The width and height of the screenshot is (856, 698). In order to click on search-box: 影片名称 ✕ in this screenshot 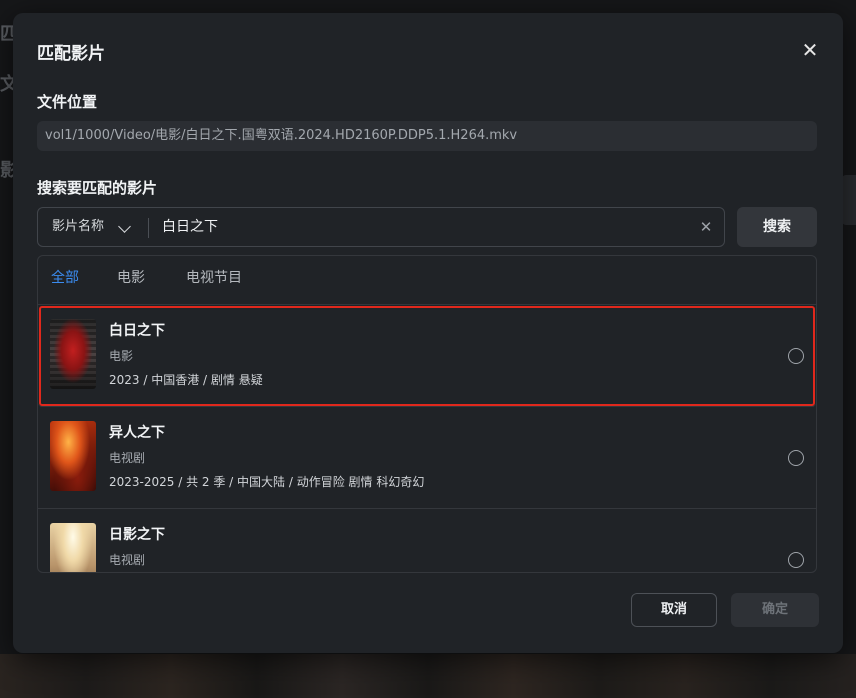, I will do `click(381, 227)`.